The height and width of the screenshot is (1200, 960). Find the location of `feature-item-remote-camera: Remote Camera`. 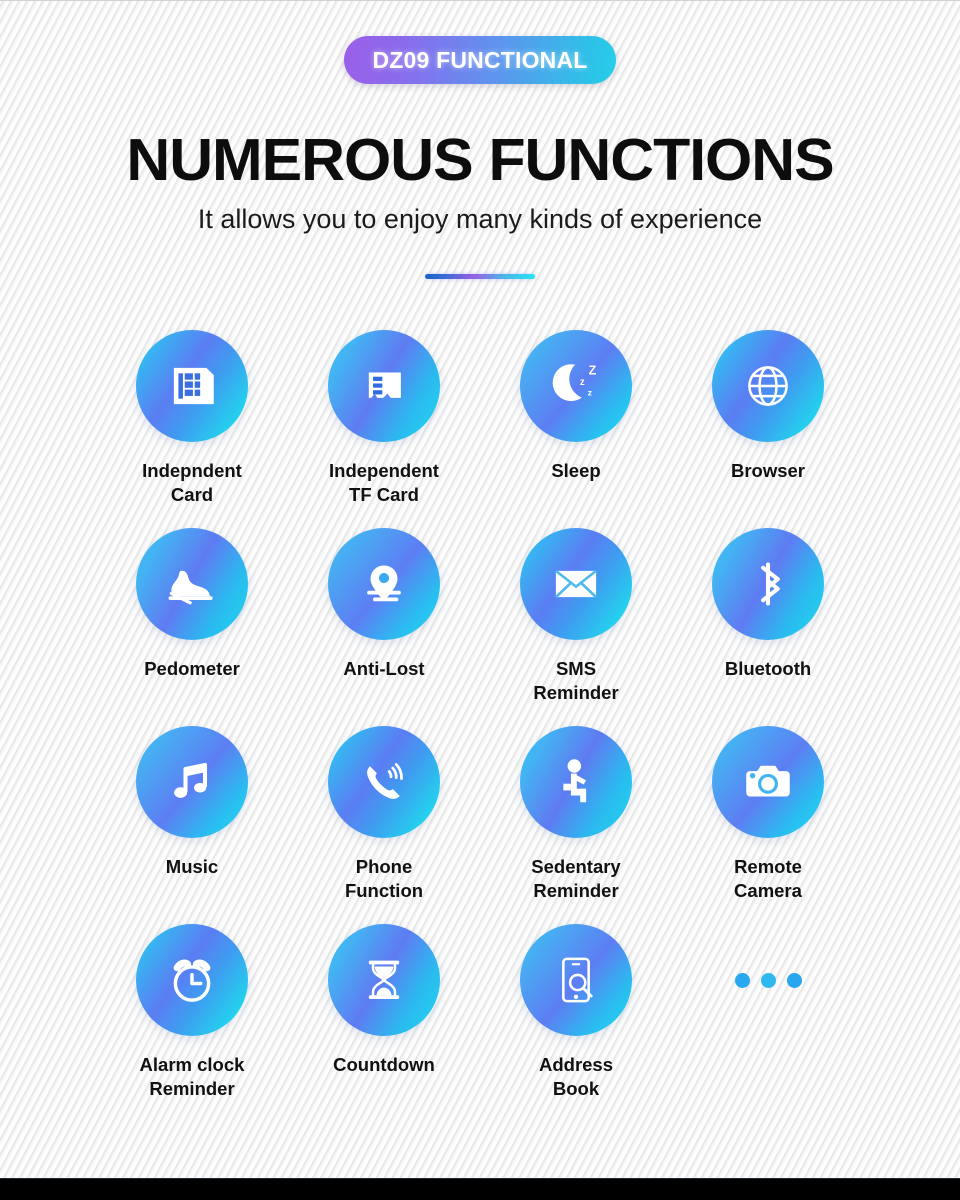

feature-item-remote-camera: Remote Camera is located at coordinates (768, 825).